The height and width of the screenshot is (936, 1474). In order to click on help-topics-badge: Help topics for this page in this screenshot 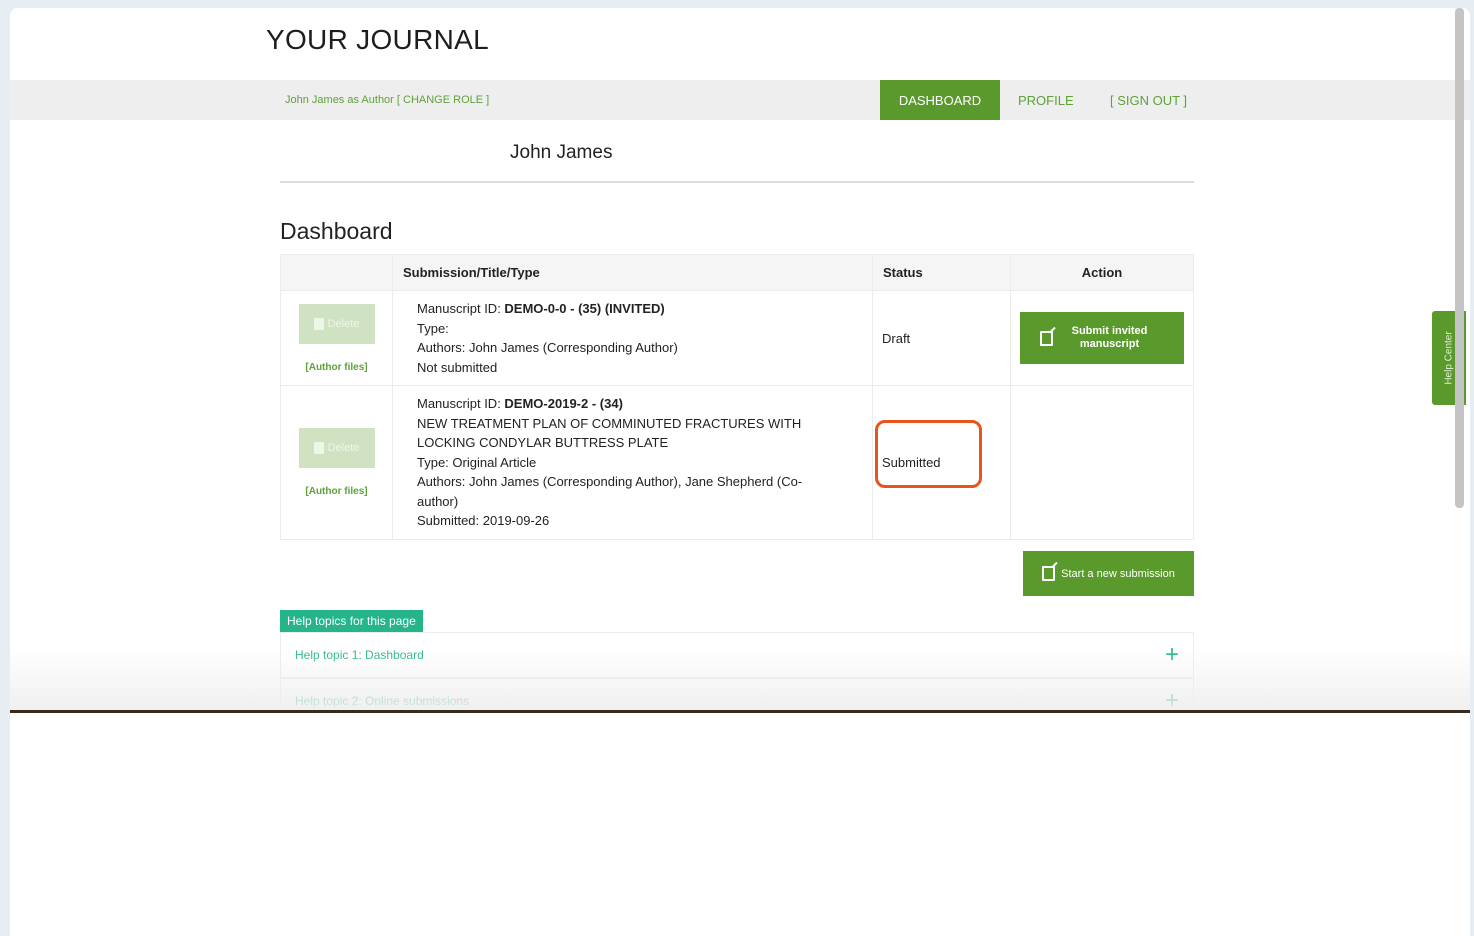, I will do `click(351, 621)`.